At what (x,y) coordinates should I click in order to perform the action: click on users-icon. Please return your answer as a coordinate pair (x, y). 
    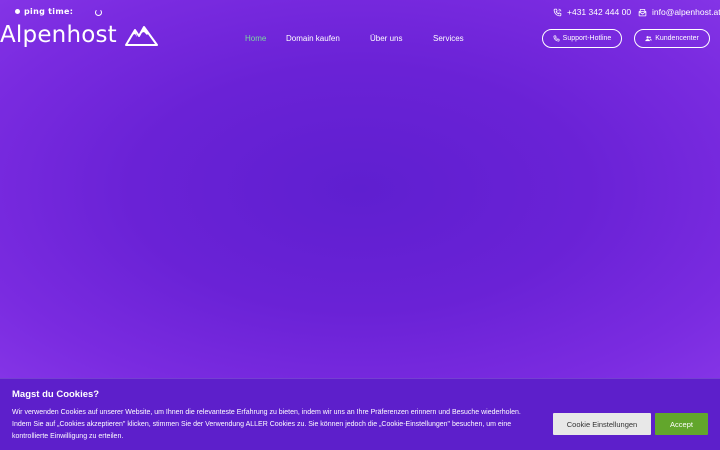
    Looking at the image, I should click on (648, 39).